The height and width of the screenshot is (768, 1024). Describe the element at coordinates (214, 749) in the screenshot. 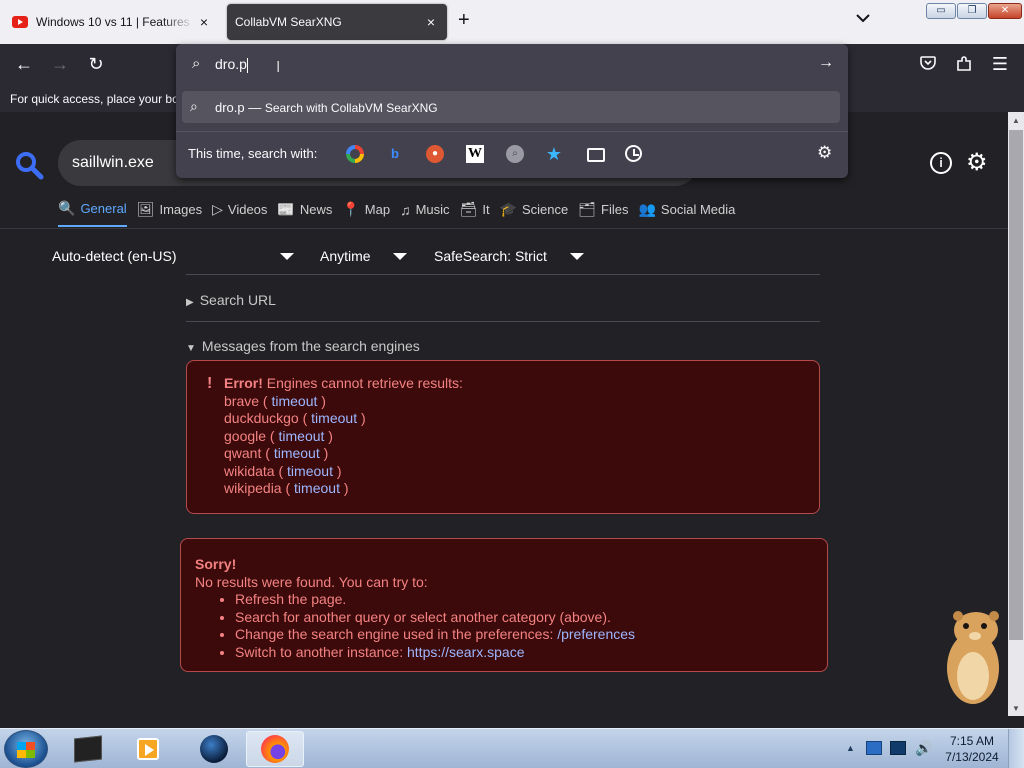

I see `globe-icon` at that location.